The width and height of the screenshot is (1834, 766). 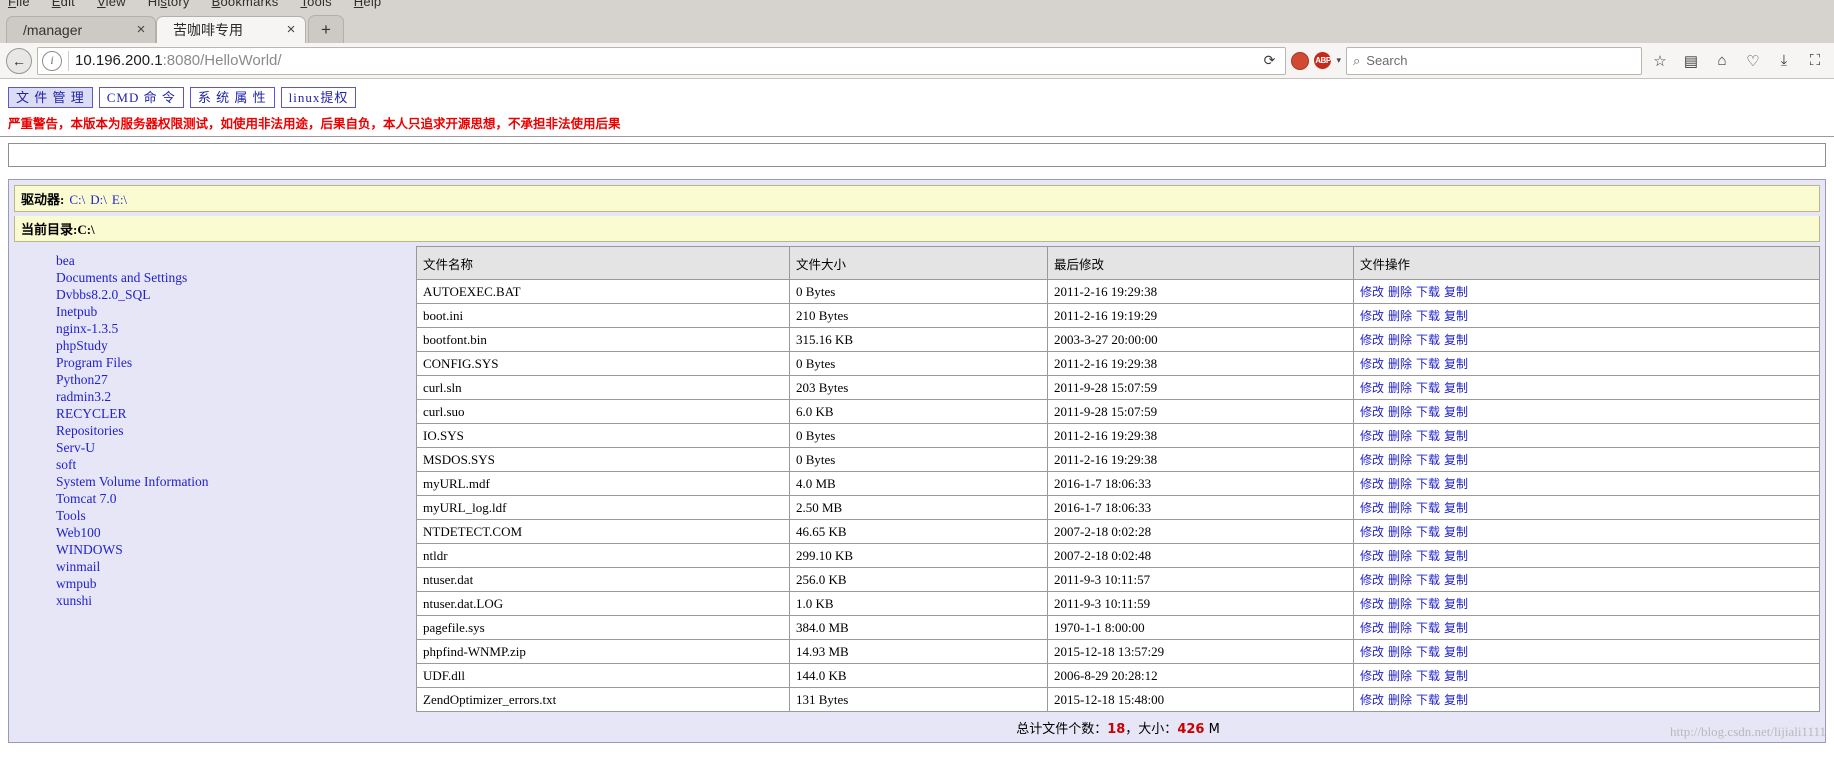 What do you see at coordinates (214, 294) in the screenshot?
I see `list-item: Dvbbs8.2.0_SQL` at bounding box center [214, 294].